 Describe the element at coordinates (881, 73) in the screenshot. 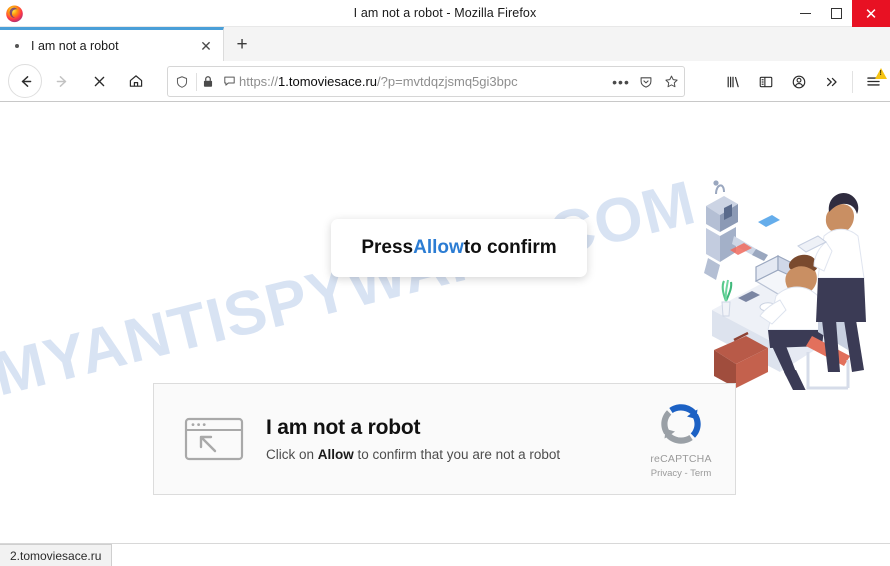

I see `update-warning-badge-icon` at that location.